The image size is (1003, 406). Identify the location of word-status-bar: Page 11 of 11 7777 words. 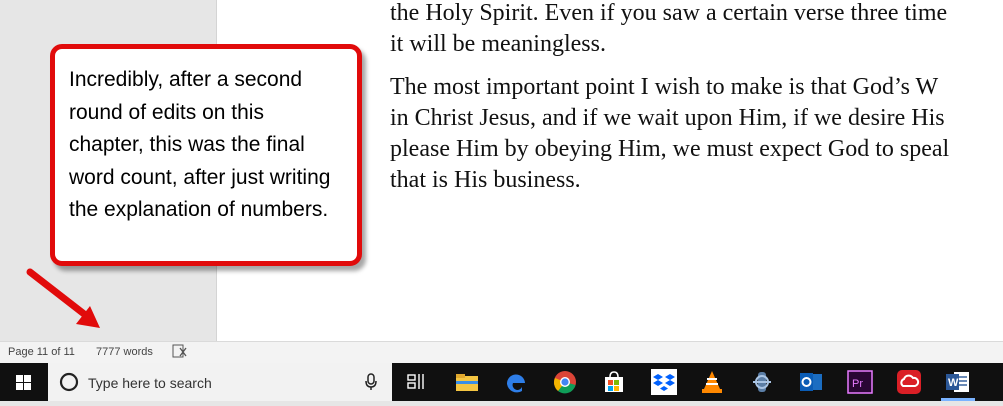
(501, 352).